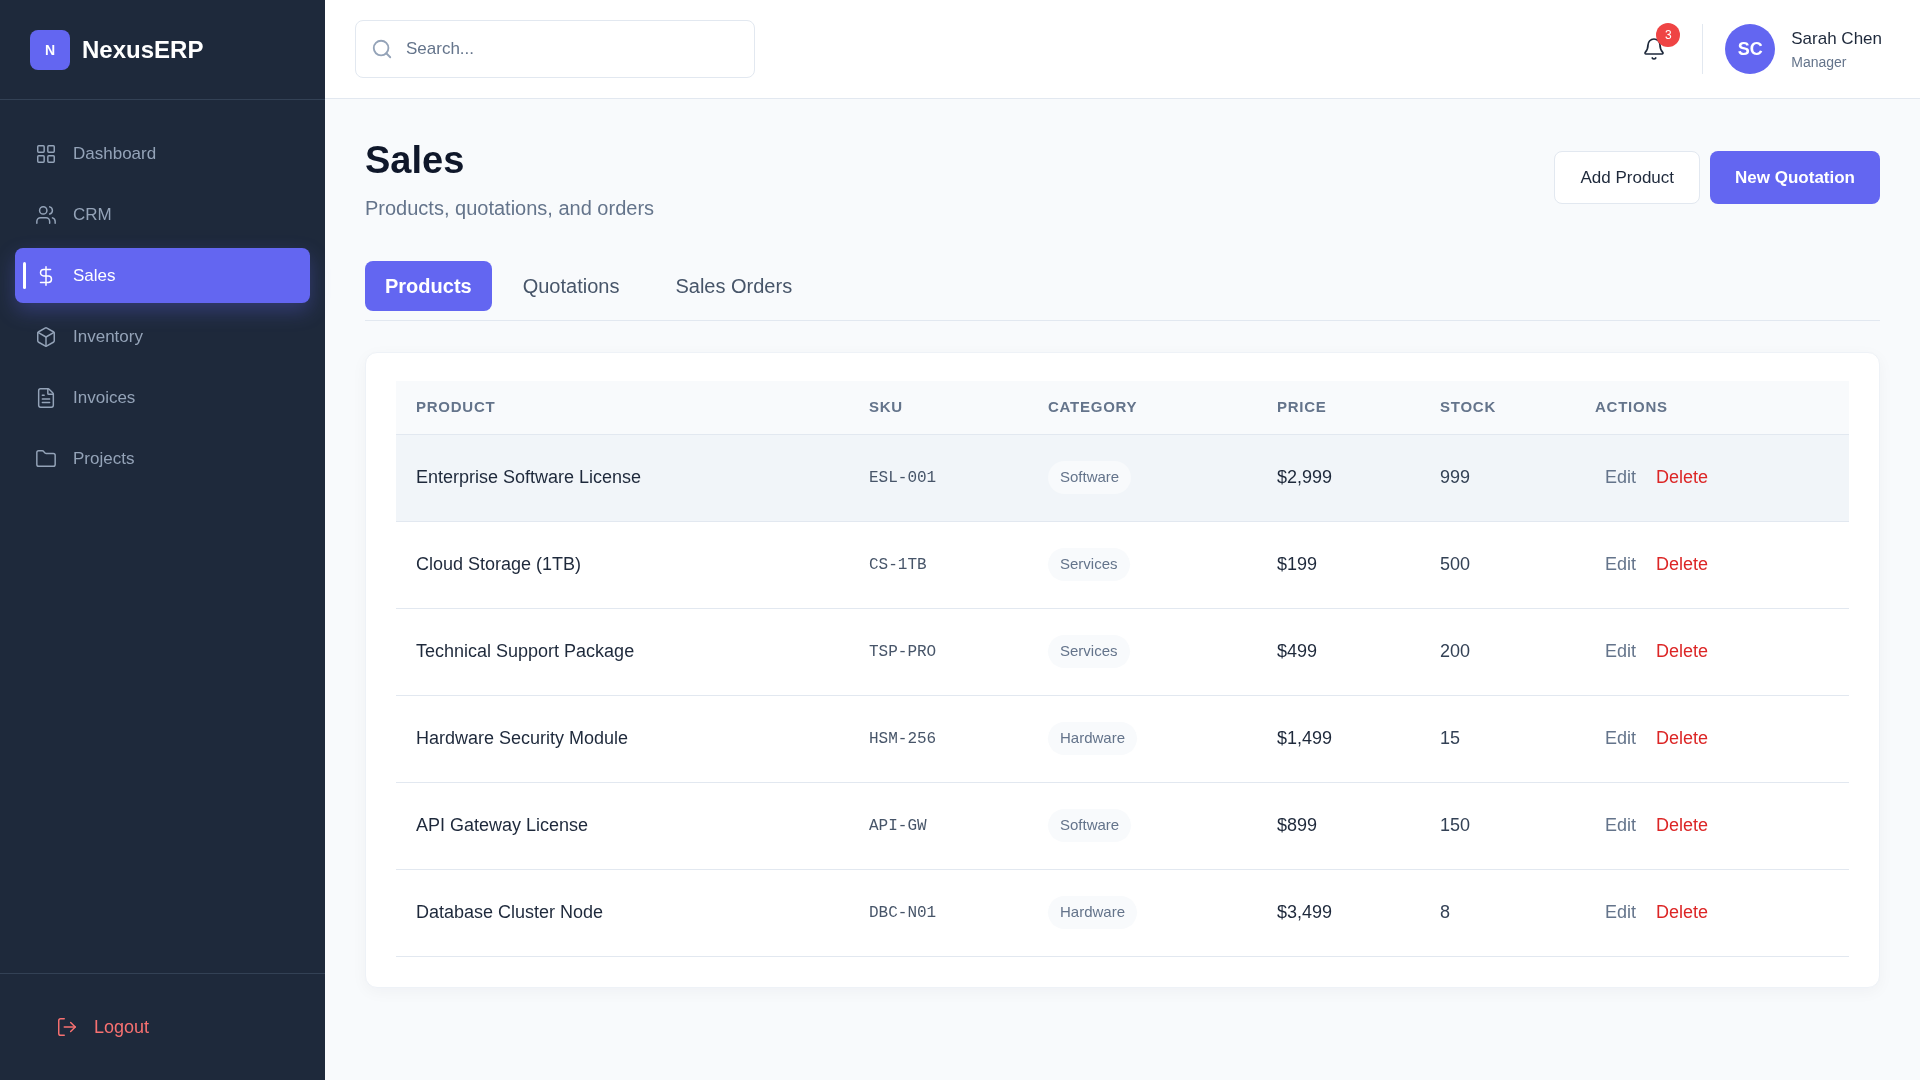 This screenshot has width=1920, height=1080. I want to click on search-icon, so click(382, 49).